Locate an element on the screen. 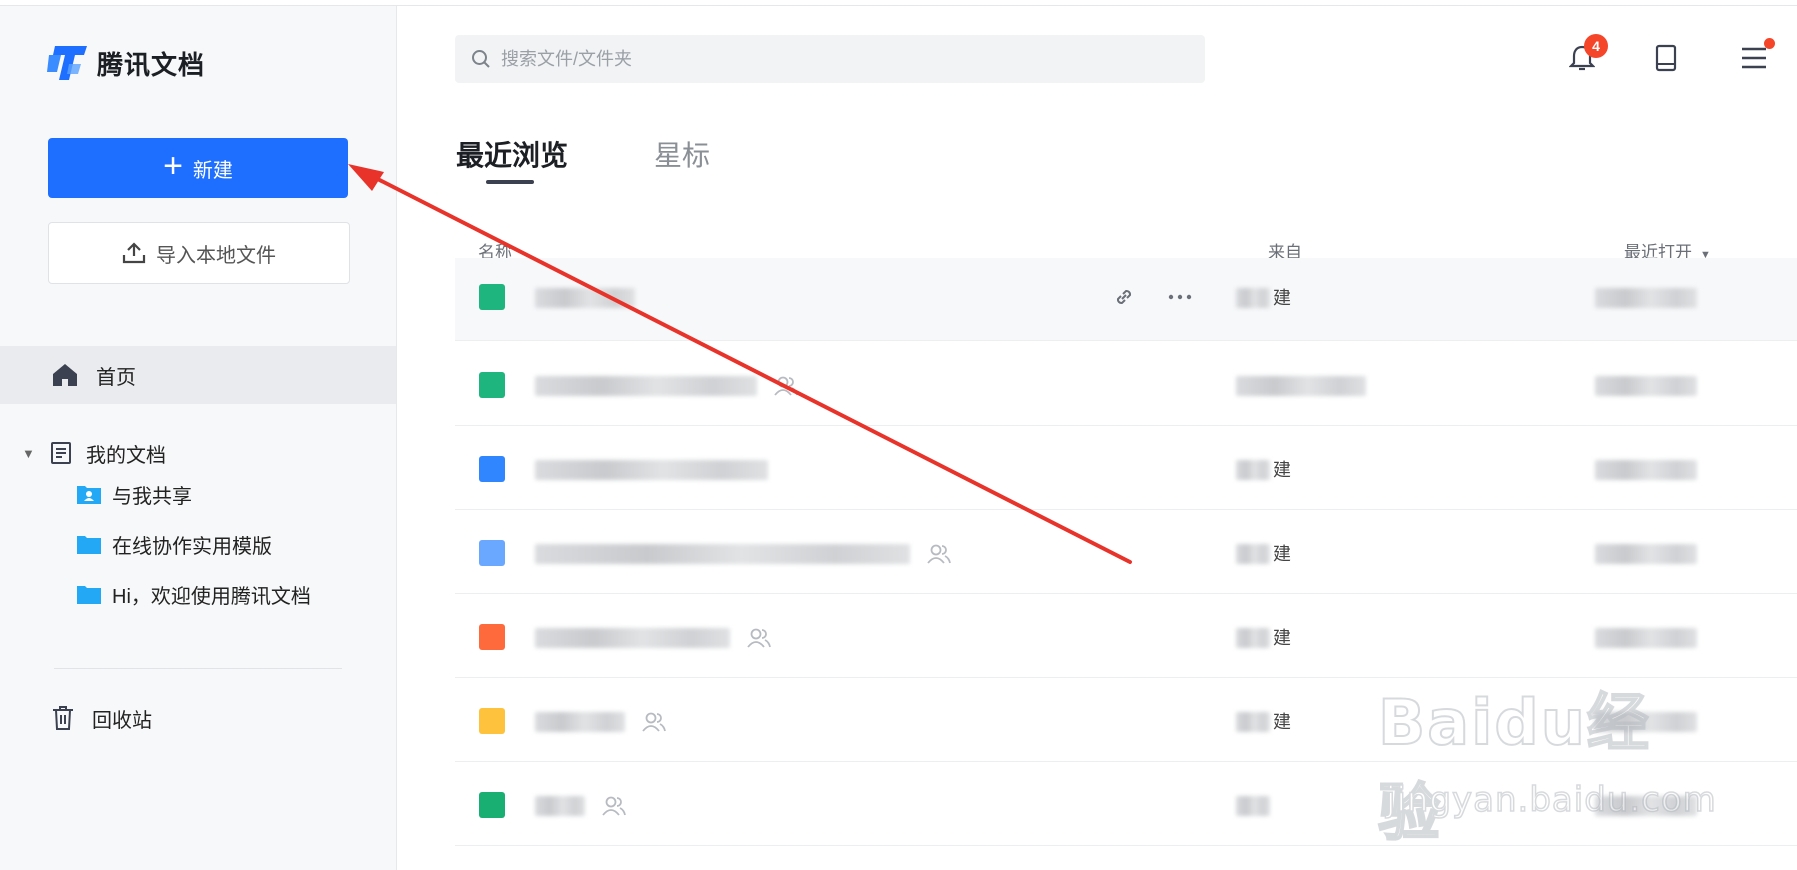  notification-badge: 4 is located at coordinates (1596, 46).